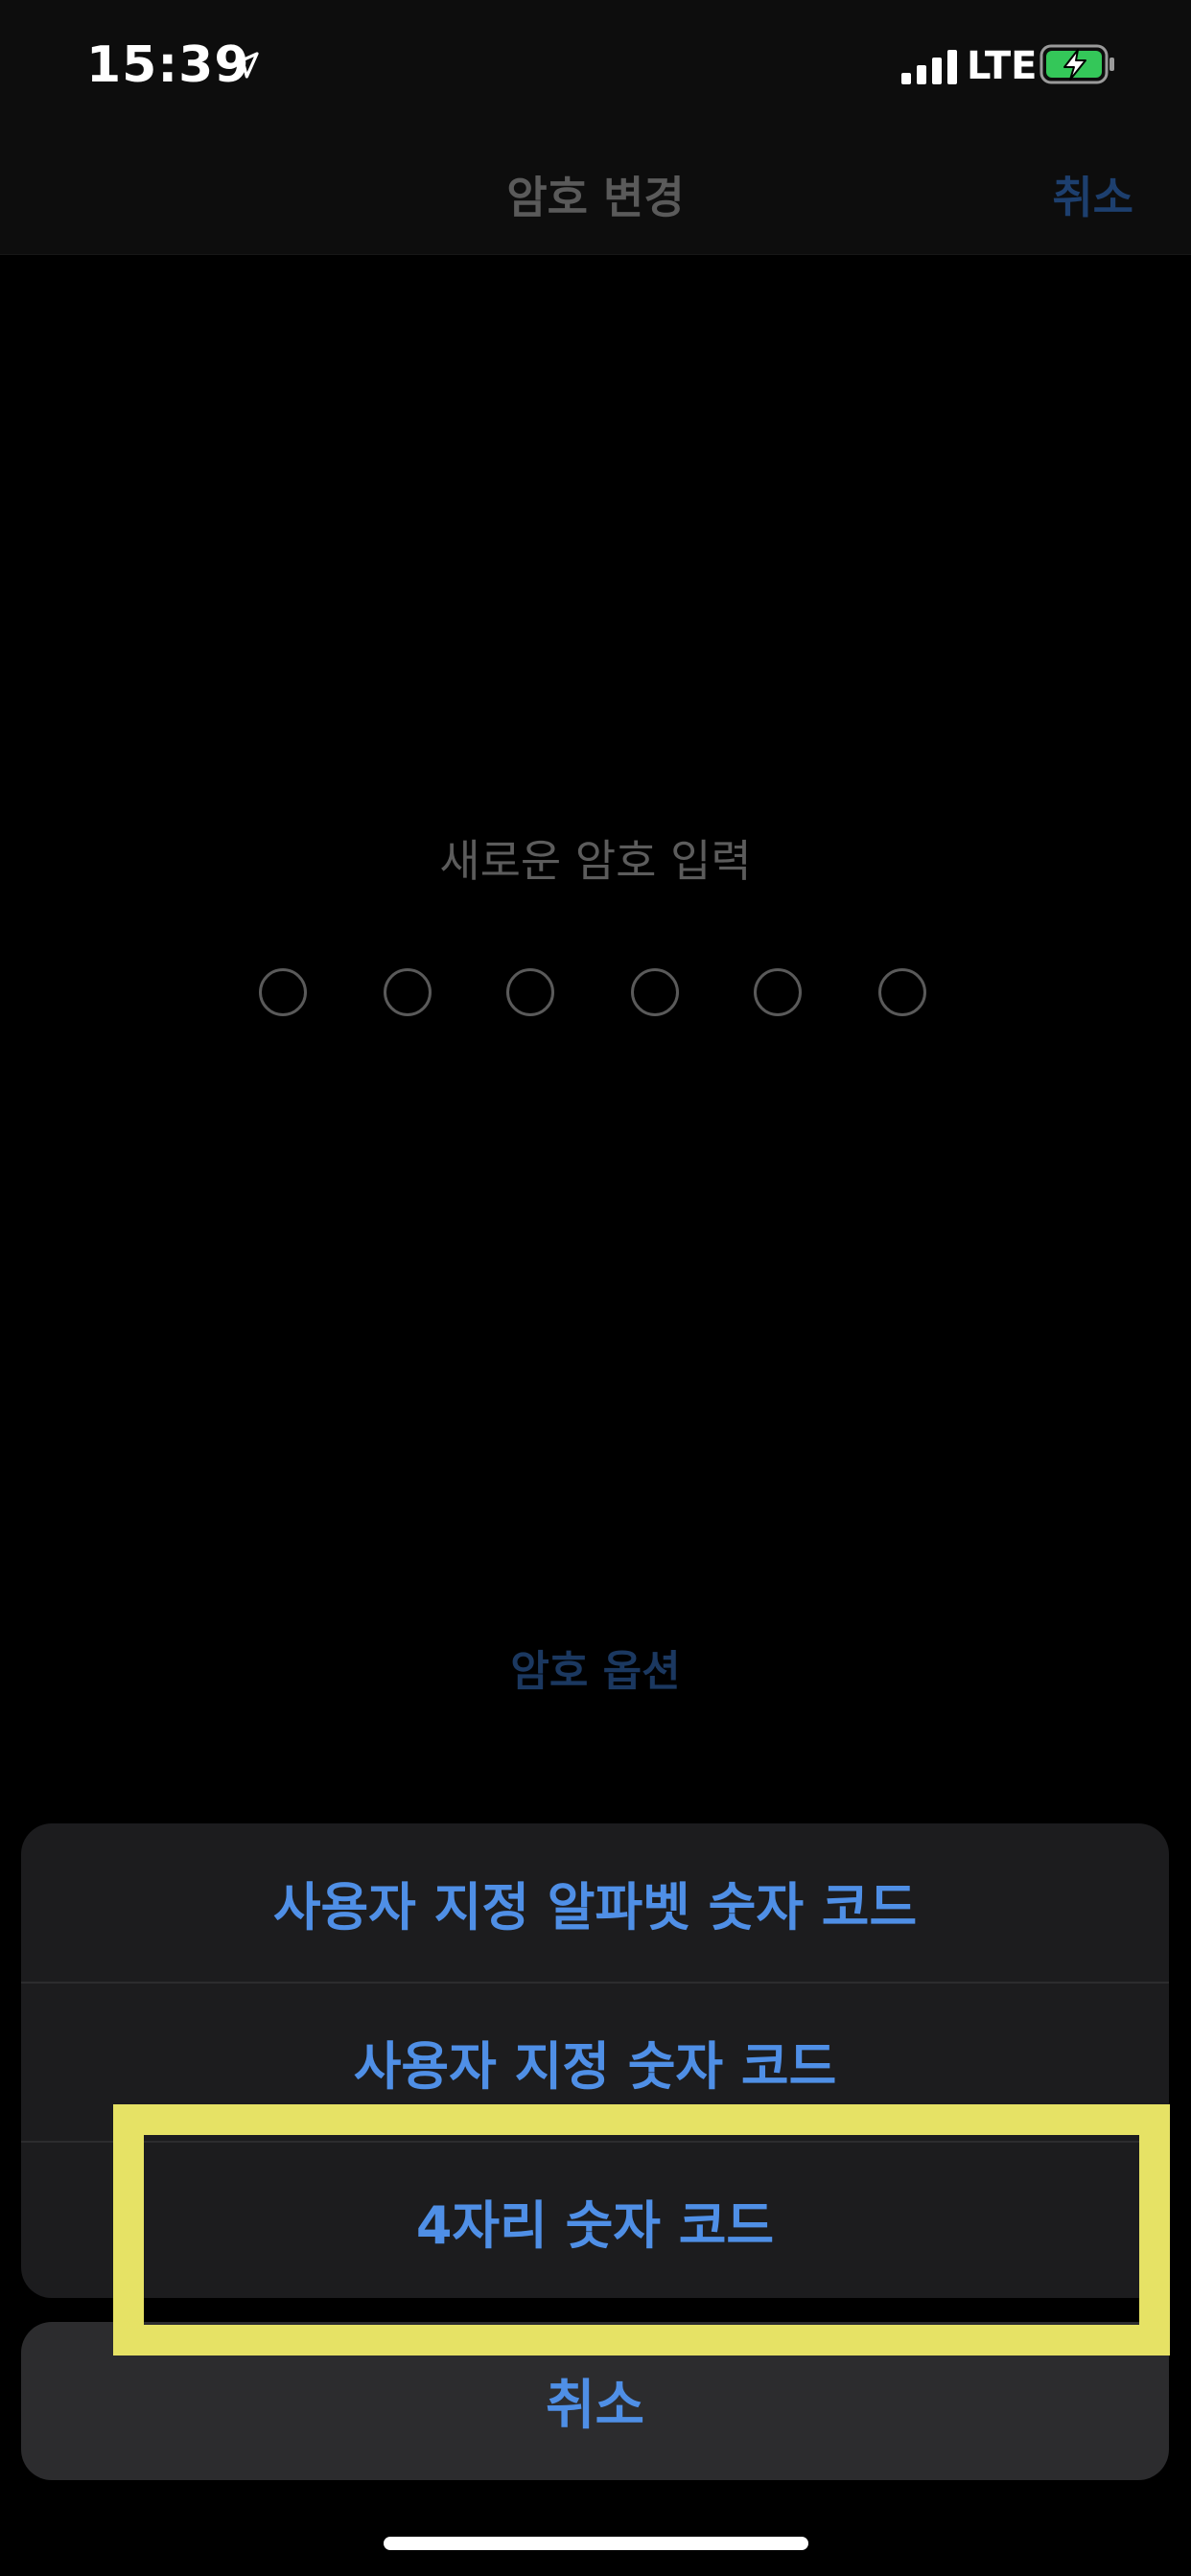 This screenshot has height=2576, width=1191. Describe the element at coordinates (929, 67) in the screenshot. I see `cellular-signal-icon` at that location.